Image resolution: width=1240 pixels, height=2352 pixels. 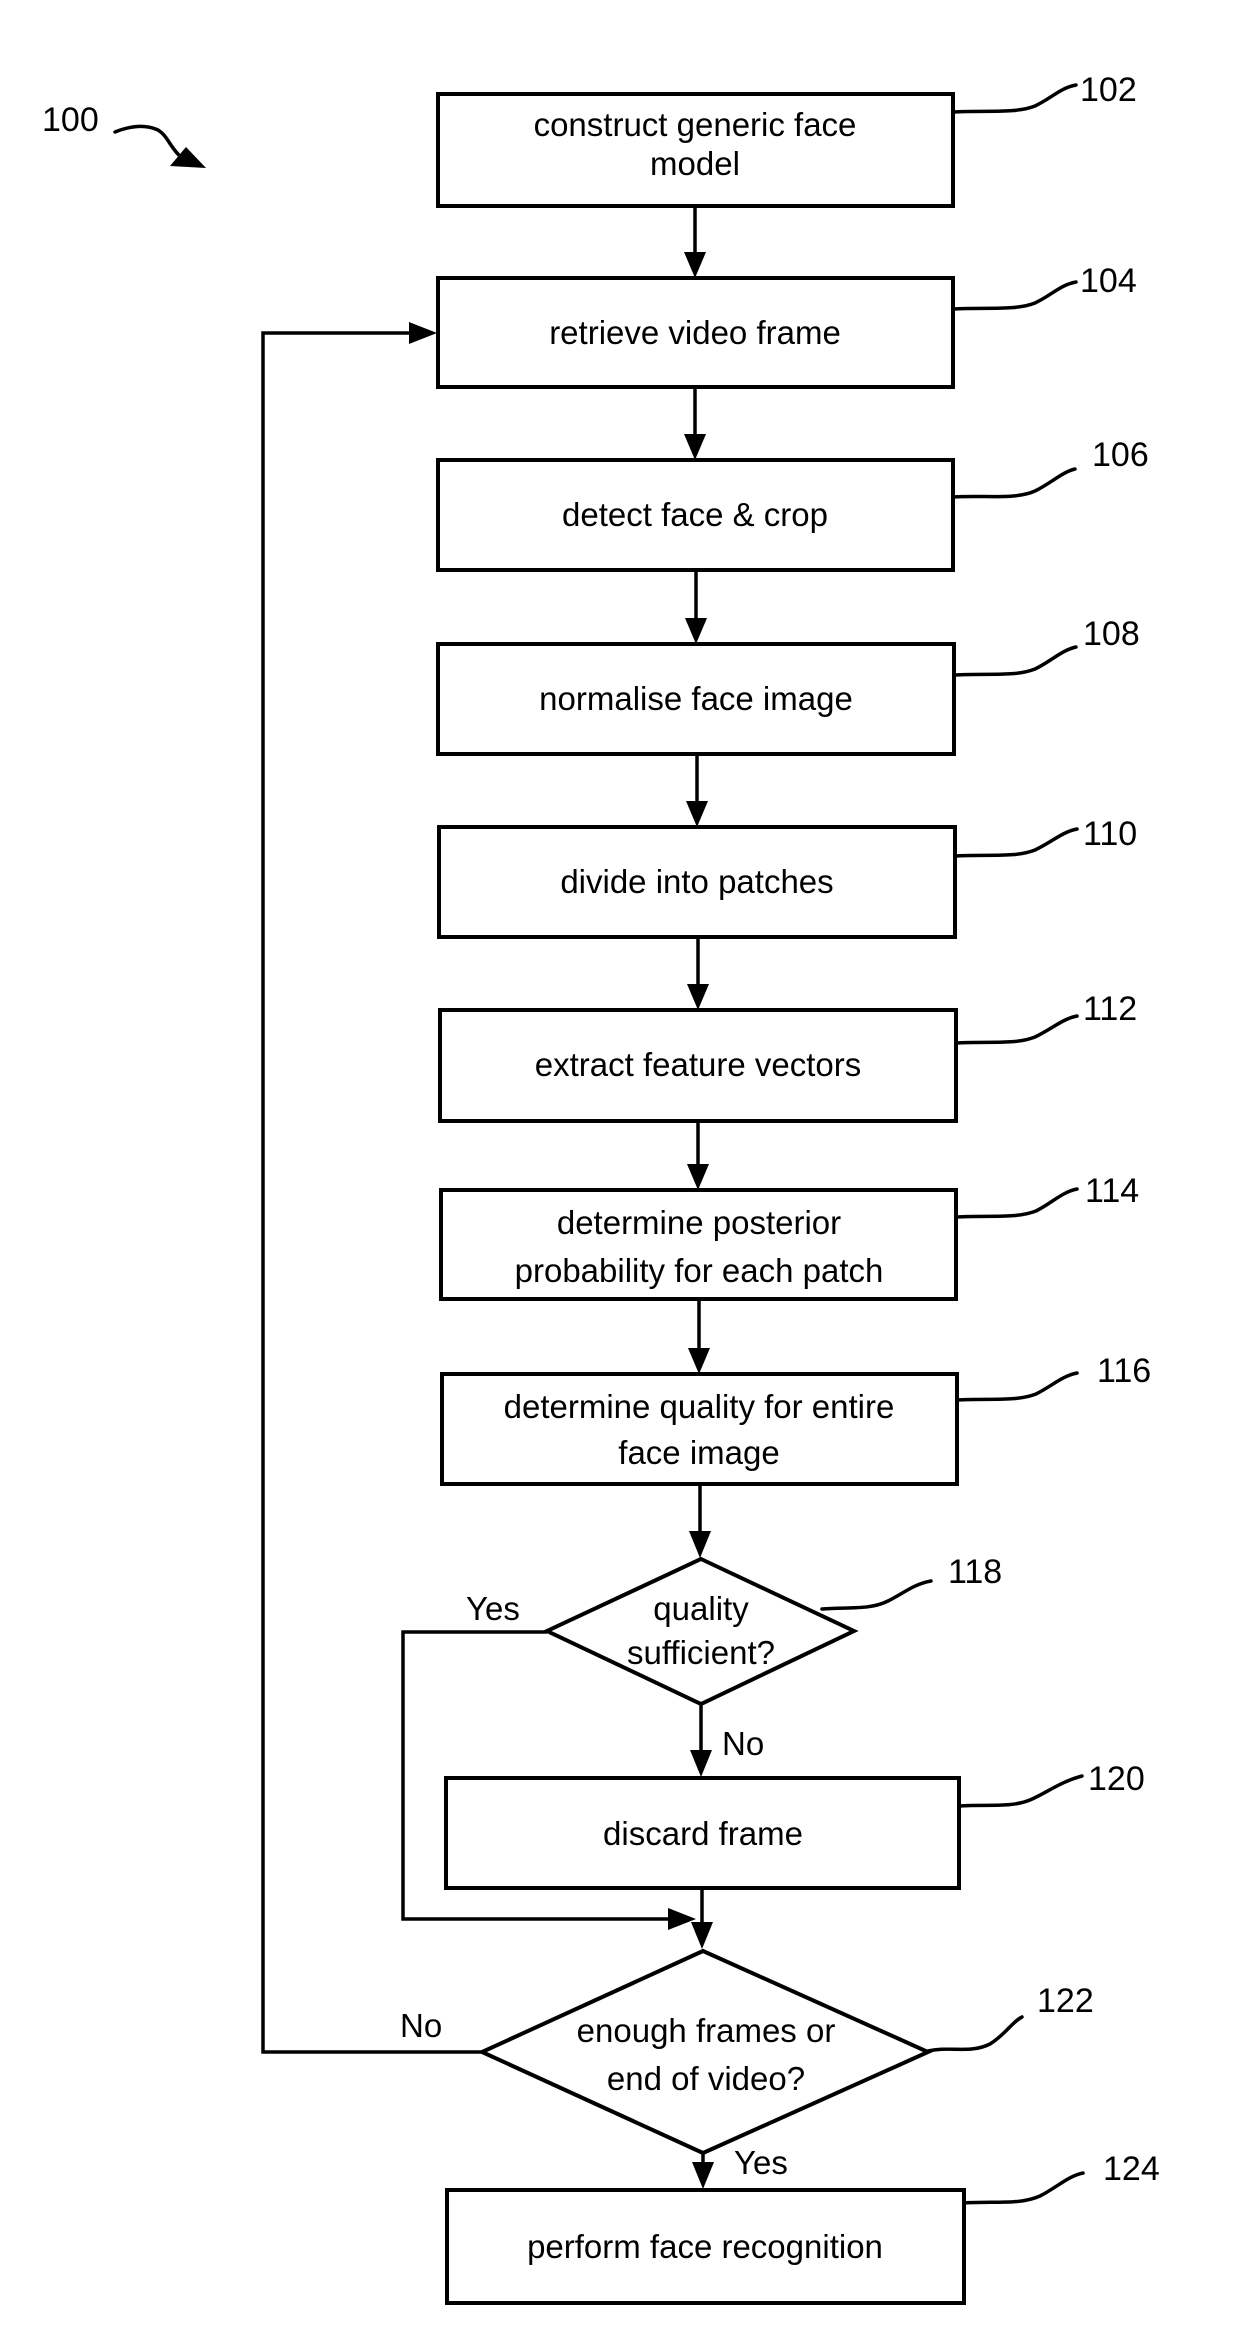 I want to click on decision-118-no-label: No, so click(x=743, y=1743).